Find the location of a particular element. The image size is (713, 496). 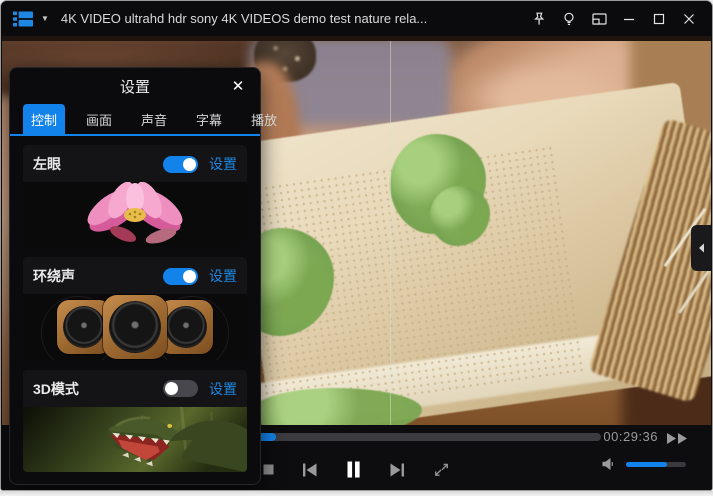

lightbulb-icon is located at coordinates (569, 18).